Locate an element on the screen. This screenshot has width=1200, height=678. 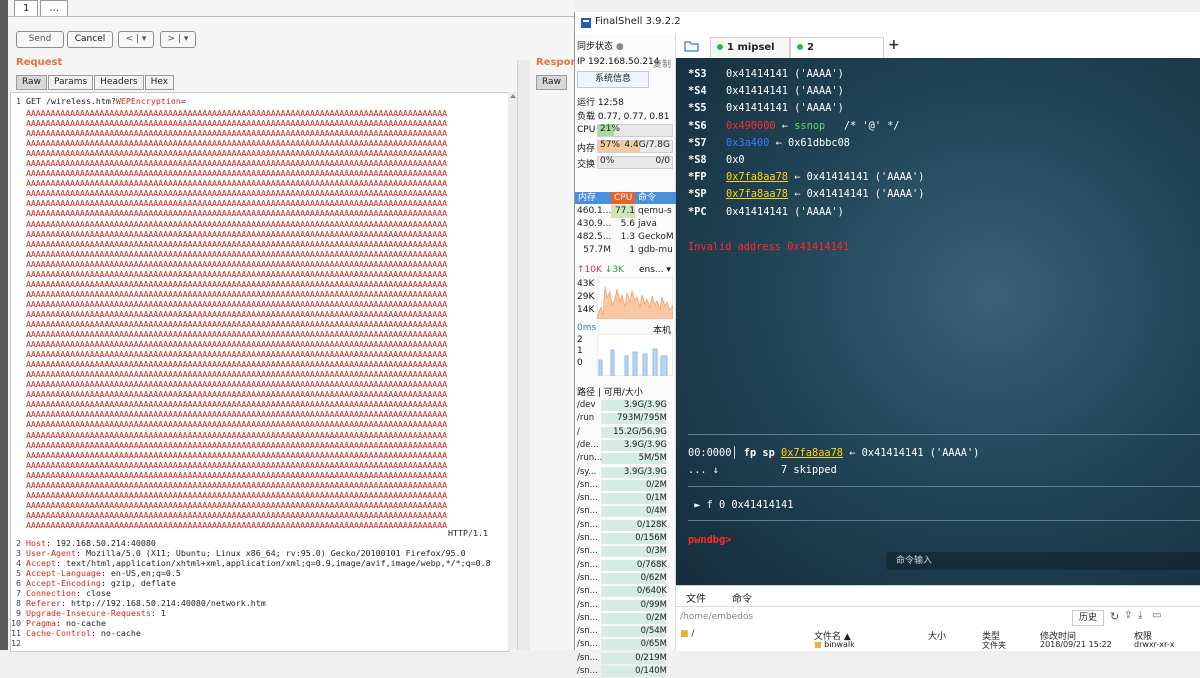
proc-col-cmd: 命令 is located at coordinates (656, 198).